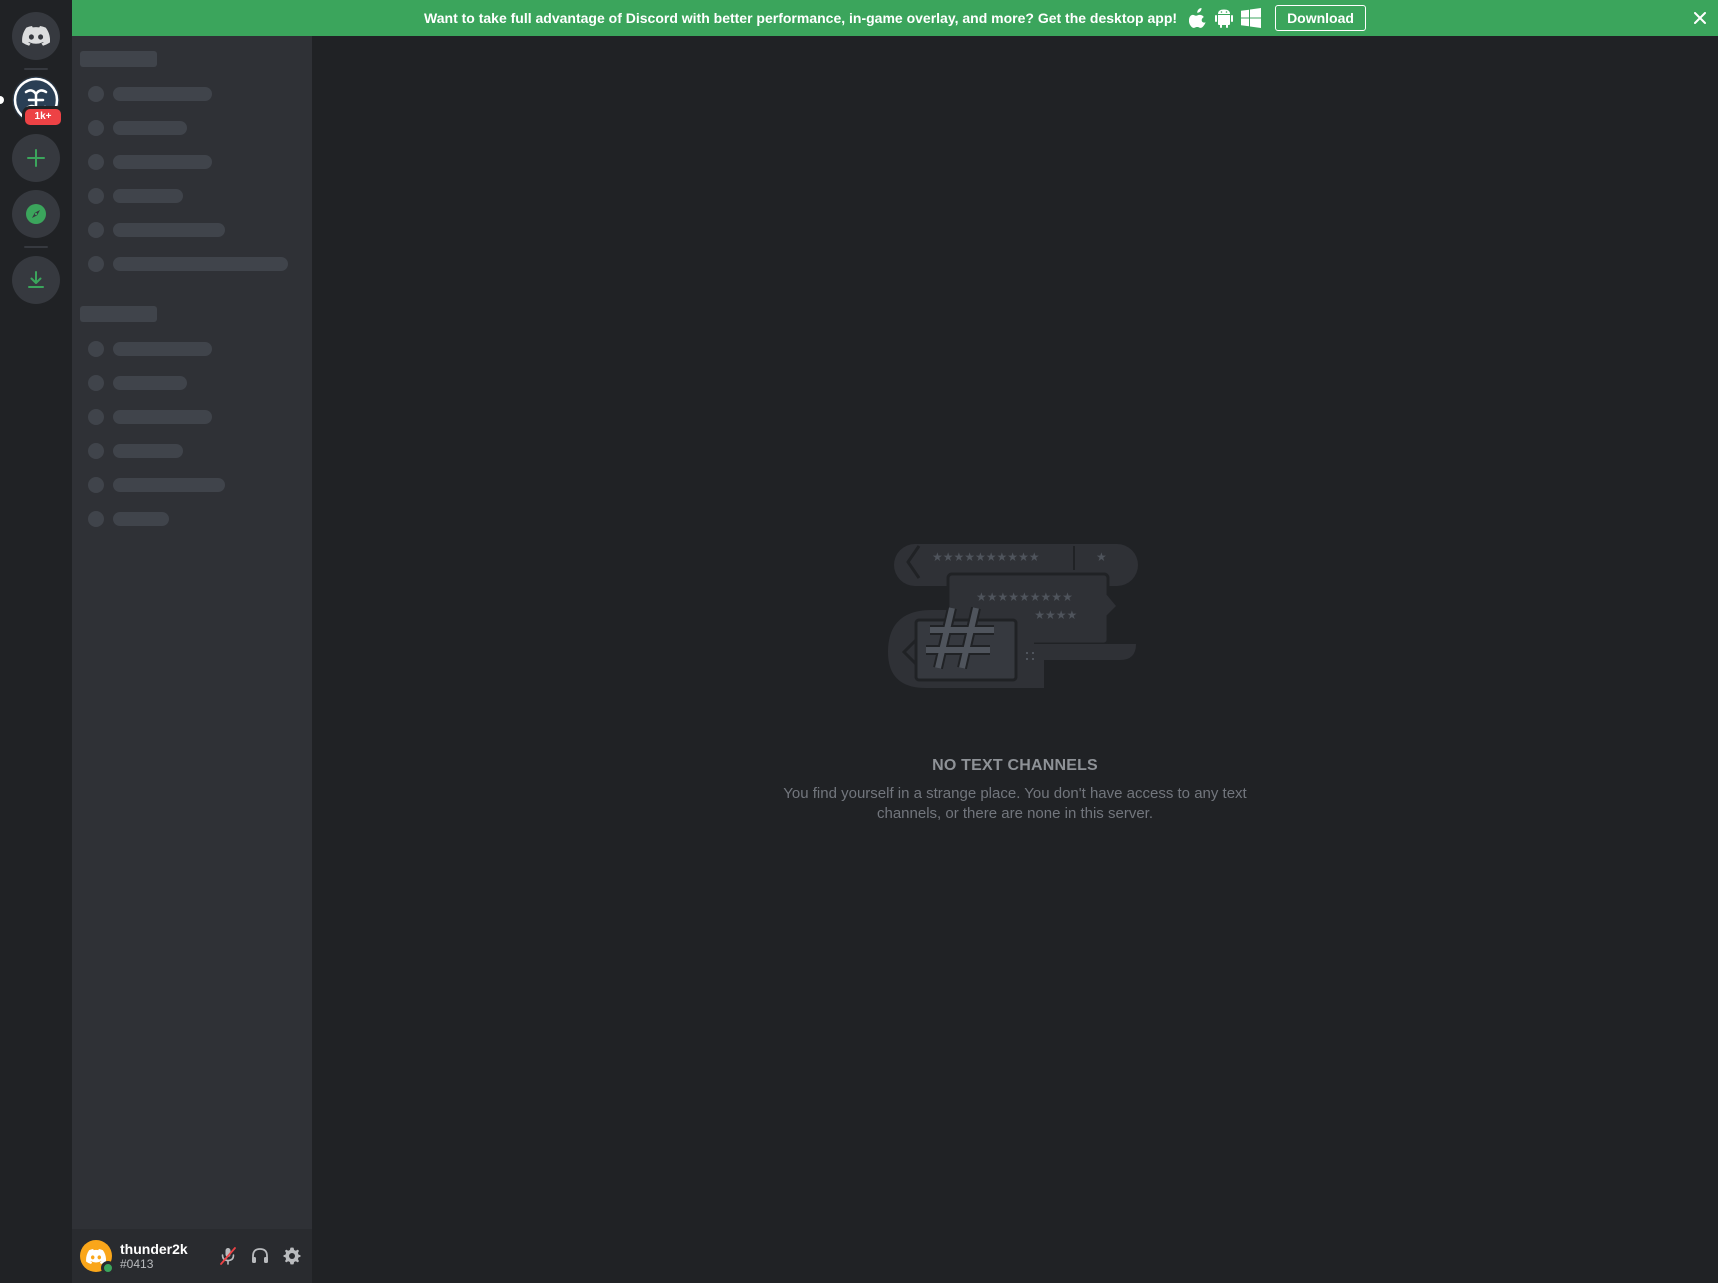 The image size is (1718, 1283). Describe the element at coordinates (154, 1249) in the screenshot. I see `username: thunder2k` at that location.